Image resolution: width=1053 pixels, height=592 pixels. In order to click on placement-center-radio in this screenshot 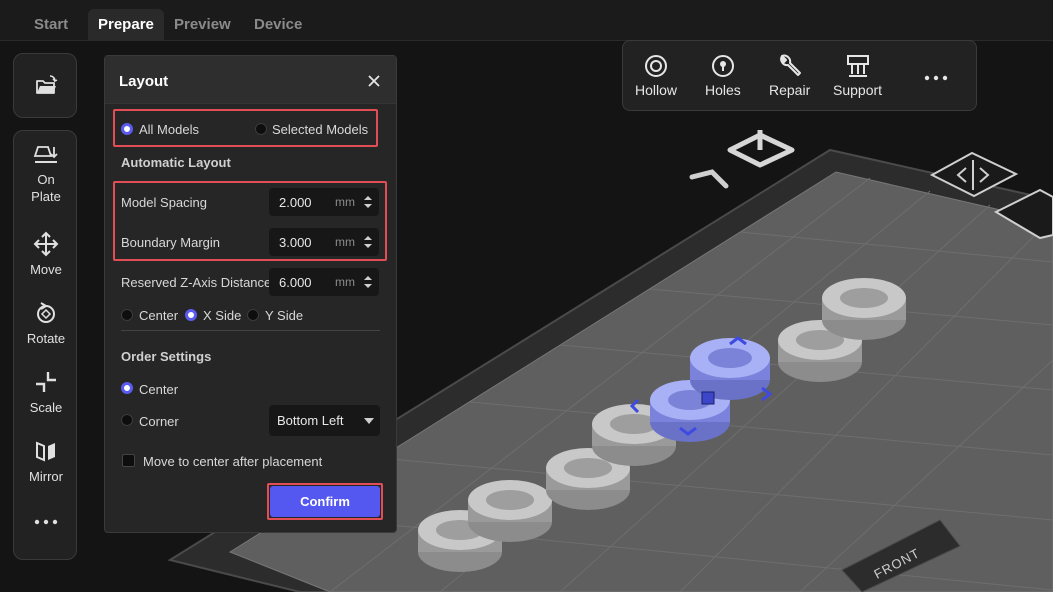, I will do `click(127, 315)`.